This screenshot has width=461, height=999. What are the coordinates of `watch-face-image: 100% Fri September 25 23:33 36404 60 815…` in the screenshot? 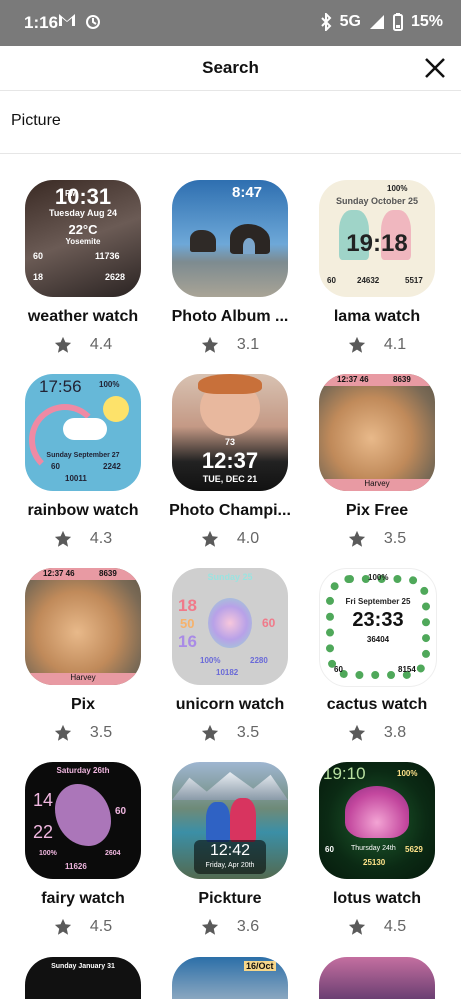 It's located at (378, 627).